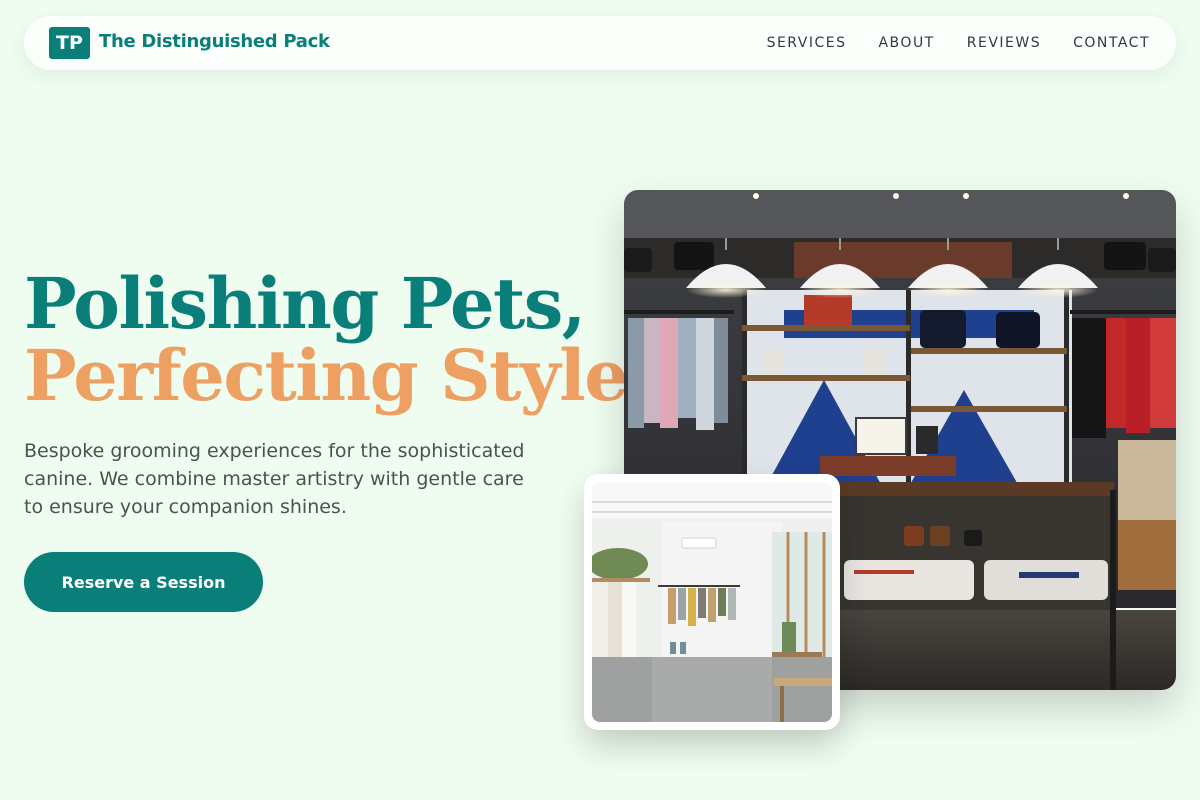 This screenshot has width=1200, height=800. Describe the element at coordinates (69, 43) in the screenshot. I see `logo-mark: TP` at that location.